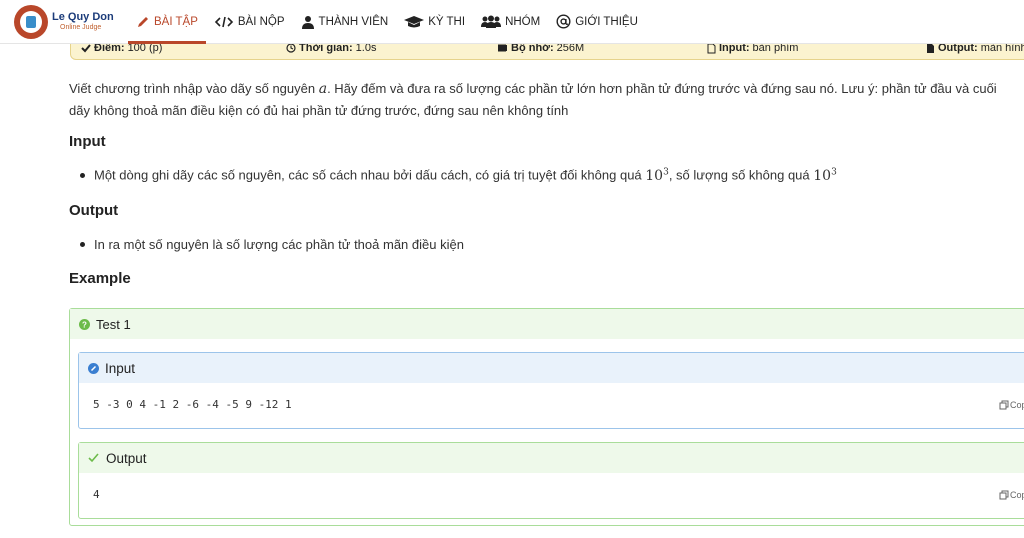 The image size is (1024, 538). I want to click on input-bullet-text-2: , số lượng số không quá, so click(741, 175).